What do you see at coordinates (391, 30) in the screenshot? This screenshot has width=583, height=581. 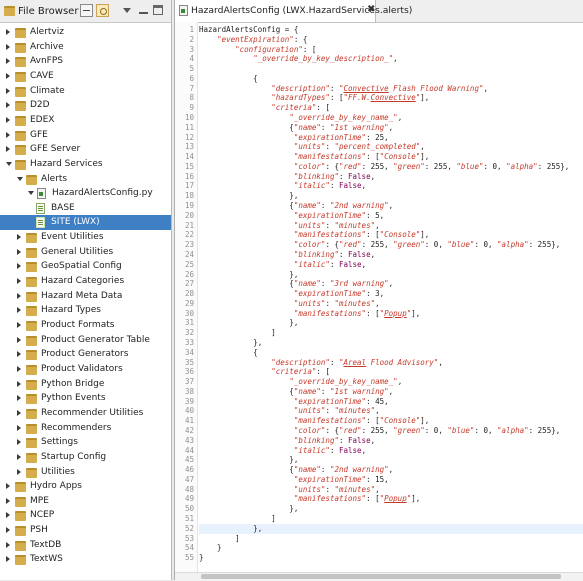 I see `code-line: HazardAlertsConfig = {` at bounding box center [391, 30].